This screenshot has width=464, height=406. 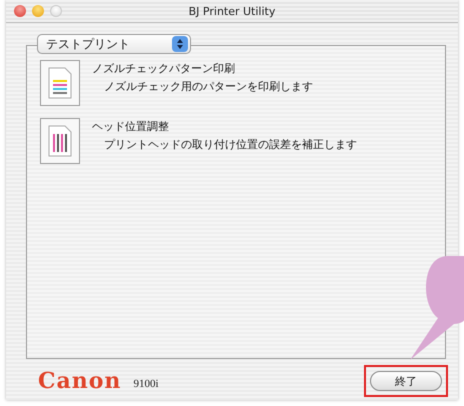 I want to click on tool-description: ノズルチェック用のパターンを印刷します, so click(x=208, y=86).